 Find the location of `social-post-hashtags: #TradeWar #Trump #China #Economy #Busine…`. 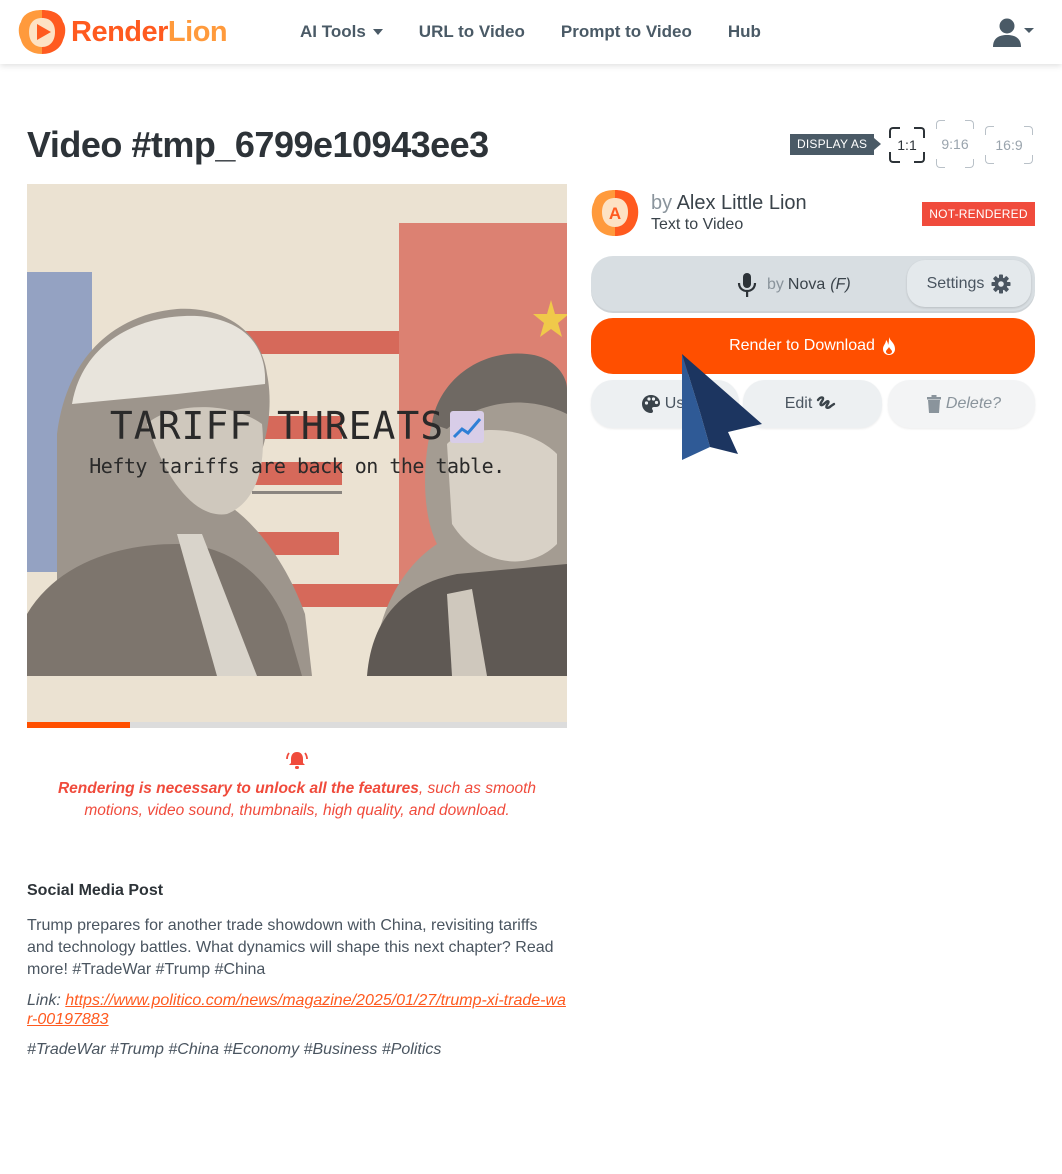

social-post-hashtags: #TradeWar #Trump #China #Economy #Busine… is located at coordinates (234, 1049).